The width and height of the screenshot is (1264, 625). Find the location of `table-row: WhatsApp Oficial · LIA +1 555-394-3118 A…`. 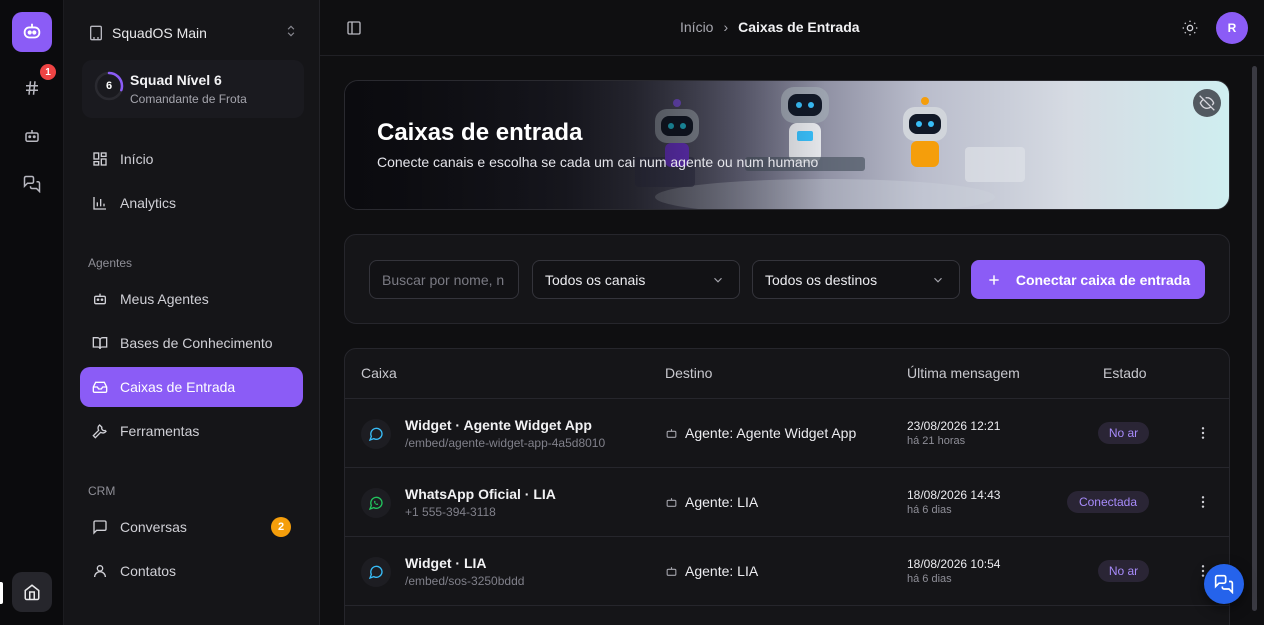

table-row: WhatsApp Oficial · LIA +1 555-394-3118 A… is located at coordinates (787, 502).